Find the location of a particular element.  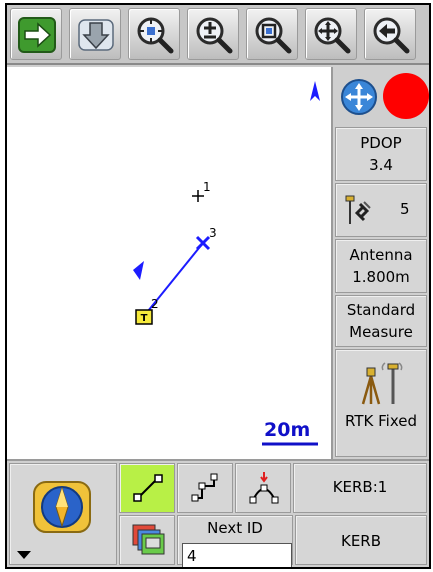

download-icon is located at coordinates (96, 35).